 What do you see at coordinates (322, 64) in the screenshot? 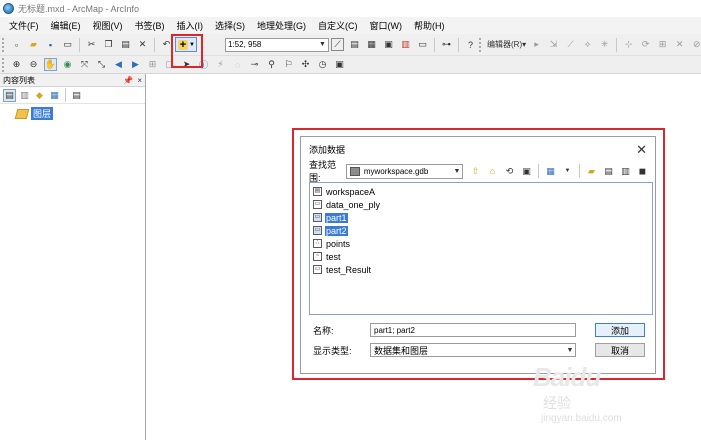
I see `time-slider-icon: ◷` at bounding box center [322, 64].